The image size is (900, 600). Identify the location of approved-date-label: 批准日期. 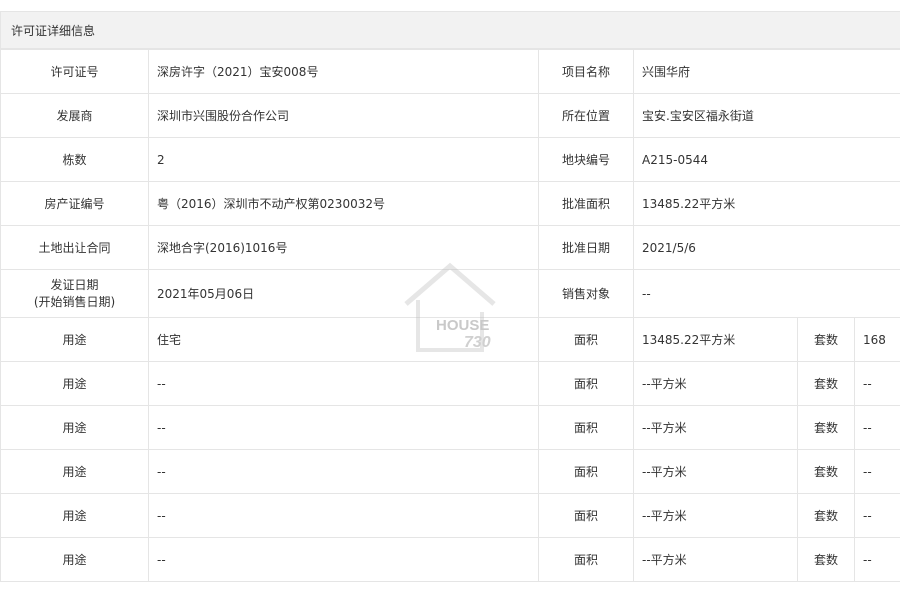
(586, 247).